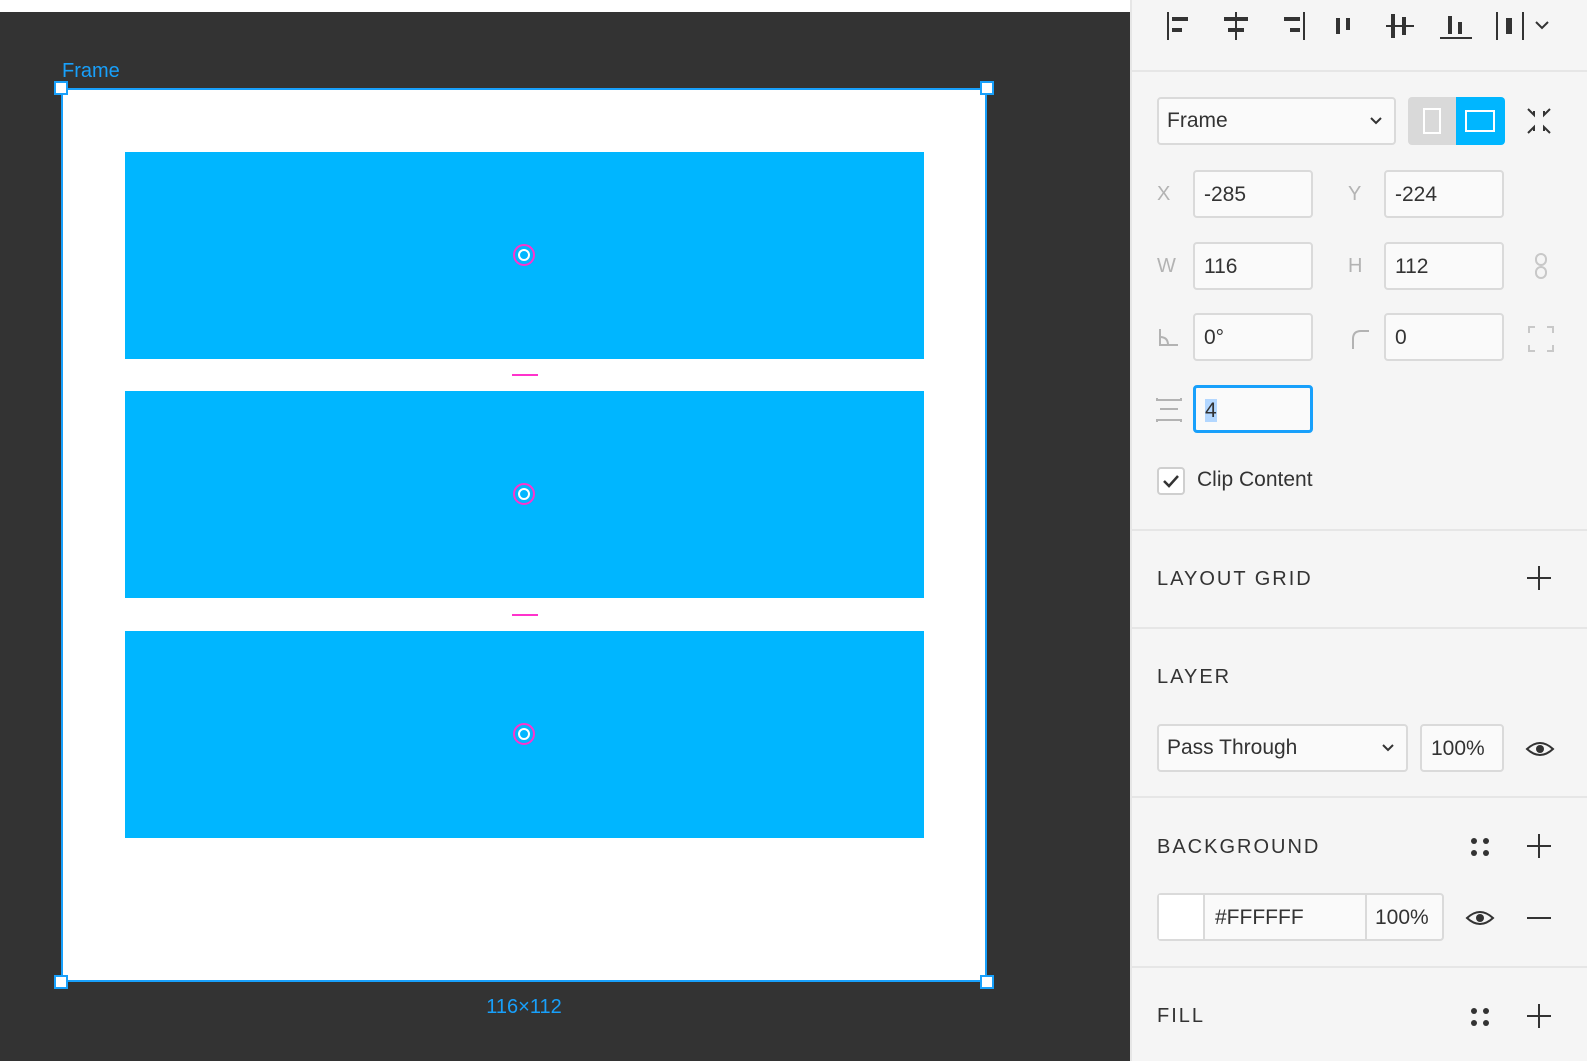 The image size is (1587, 1061). Describe the element at coordinates (1276, 121) in the screenshot. I see `frame-preset-select: Frame` at that location.